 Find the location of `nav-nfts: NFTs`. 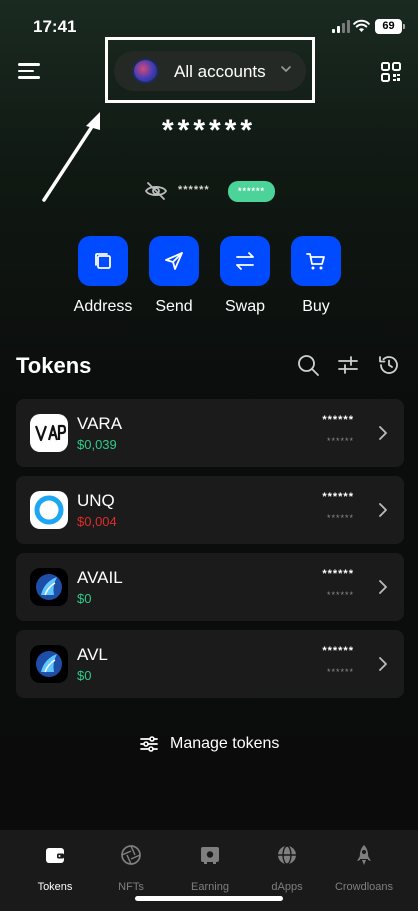

nav-nfts: NFTs is located at coordinates (131, 868).